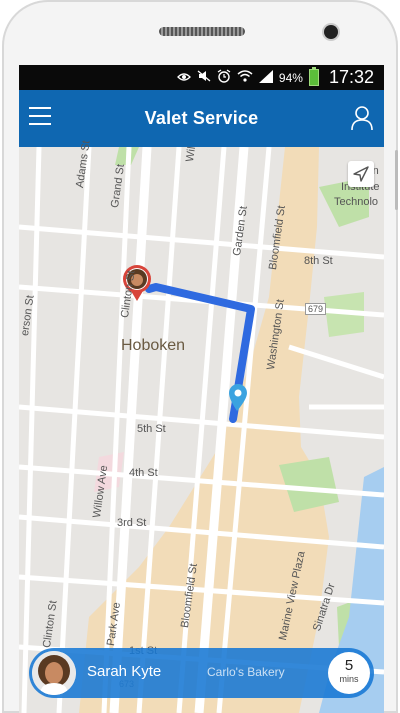  I want to click on front-camera, so click(331, 32).